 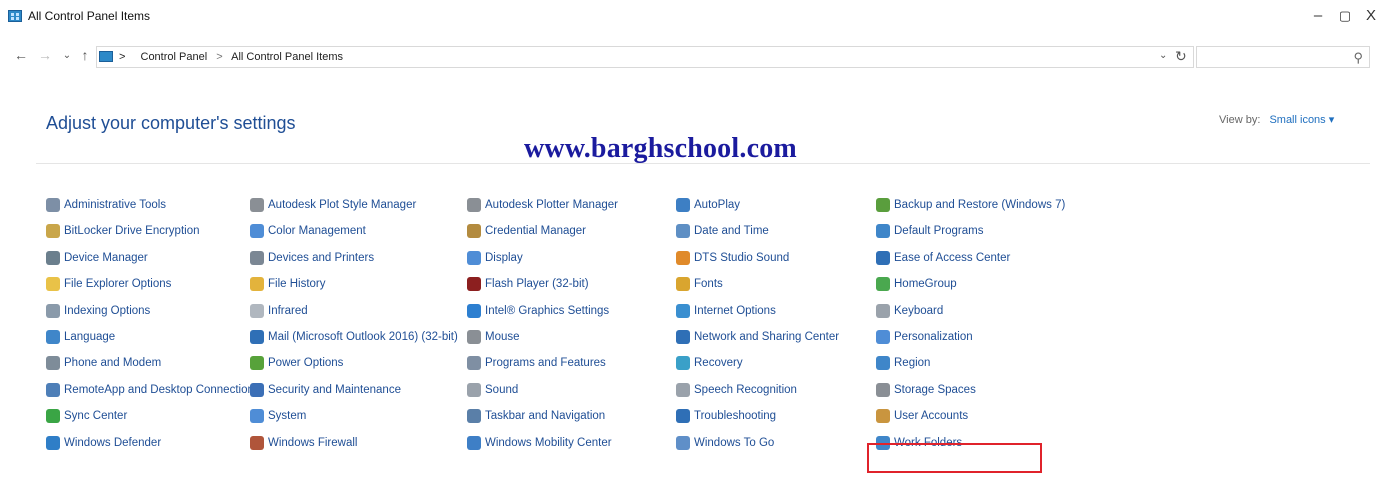 I want to click on fonts-icon, so click(x=683, y=284).